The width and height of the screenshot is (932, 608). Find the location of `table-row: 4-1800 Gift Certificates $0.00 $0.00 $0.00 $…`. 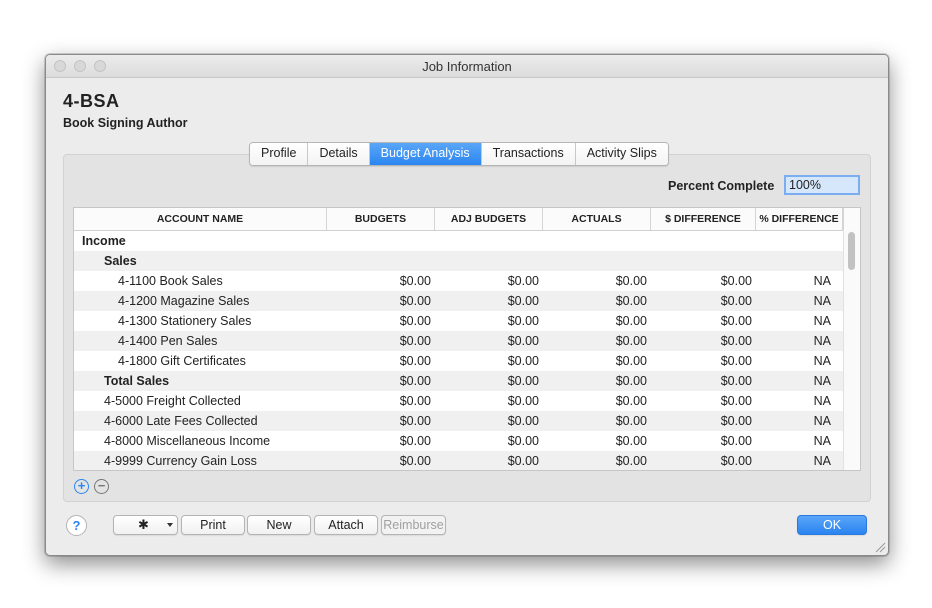

table-row: 4-1800 Gift Certificates $0.00 $0.00 $0.00 $… is located at coordinates (458, 361).